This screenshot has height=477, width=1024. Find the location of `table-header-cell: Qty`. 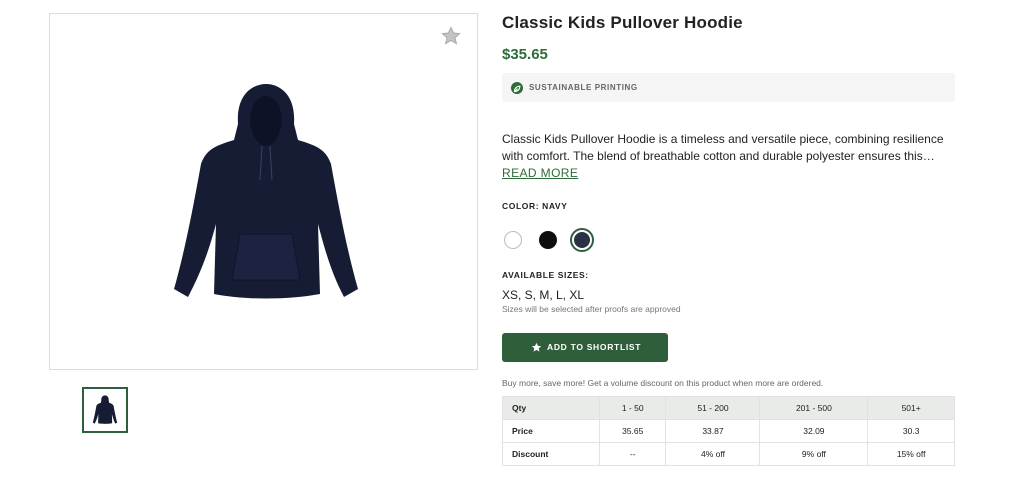

table-header-cell: Qty is located at coordinates (551, 408).